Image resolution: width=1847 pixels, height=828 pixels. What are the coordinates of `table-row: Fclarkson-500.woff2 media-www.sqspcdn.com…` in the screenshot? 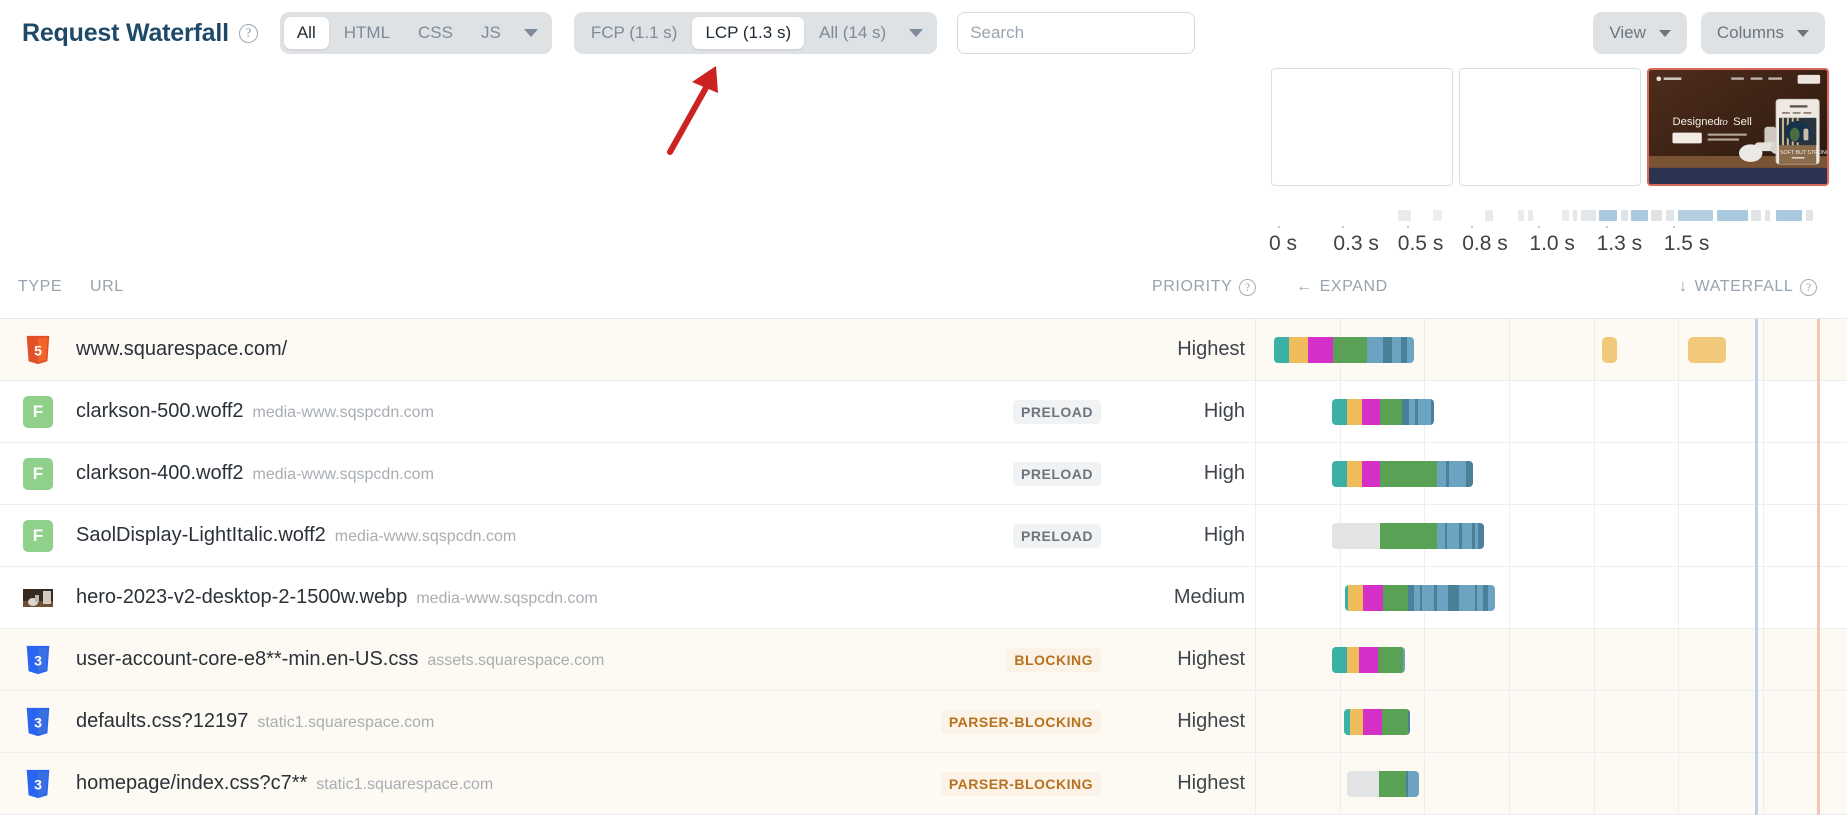 It's located at (923, 411).